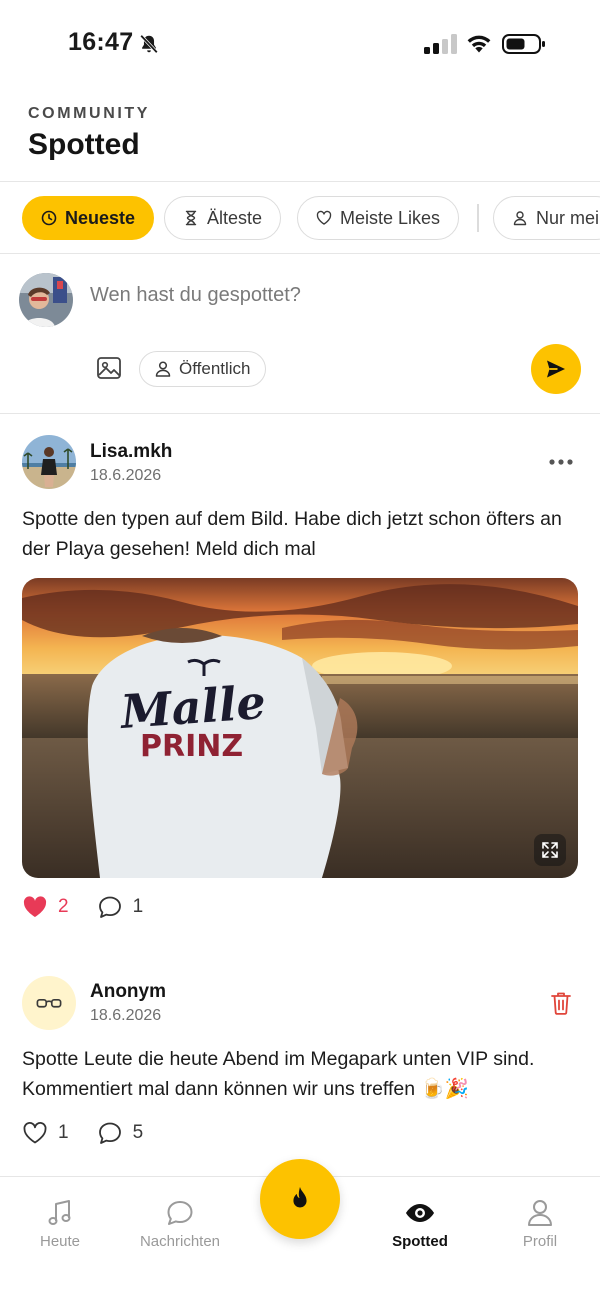 The height and width of the screenshot is (1304, 600). I want to click on filter-chip-newest: Neueste, so click(88, 218).